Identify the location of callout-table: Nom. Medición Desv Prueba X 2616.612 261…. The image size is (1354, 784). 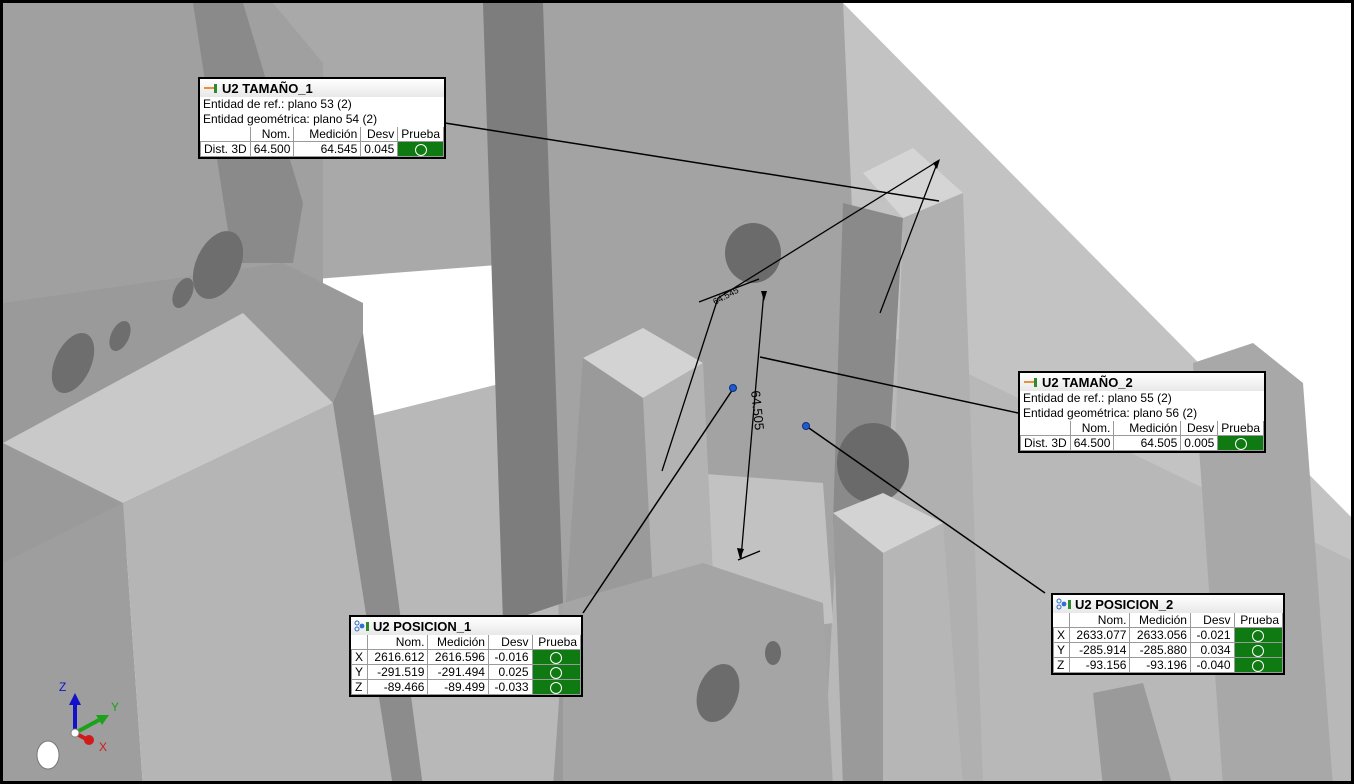
(466, 665).